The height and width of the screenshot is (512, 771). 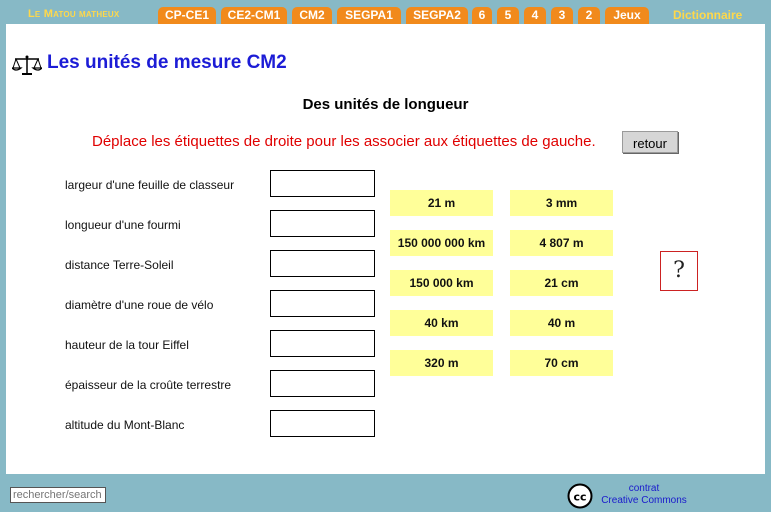 I want to click on item-label: largeur d'une feuille de classeur, so click(x=150, y=185).